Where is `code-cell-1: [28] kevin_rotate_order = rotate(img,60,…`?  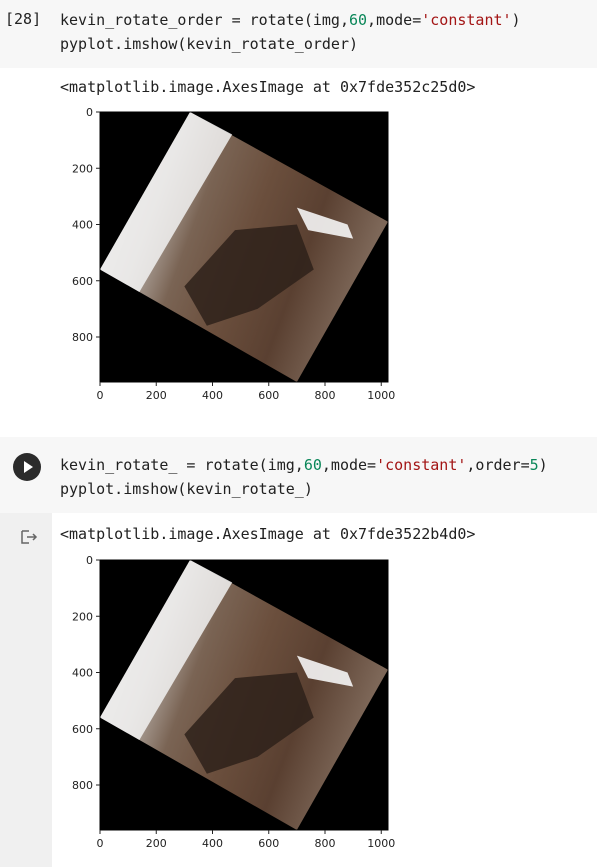
code-cell-1: [28] kevin_rotate_order = rotate(img,60,… is located at coordinates (298, 34).